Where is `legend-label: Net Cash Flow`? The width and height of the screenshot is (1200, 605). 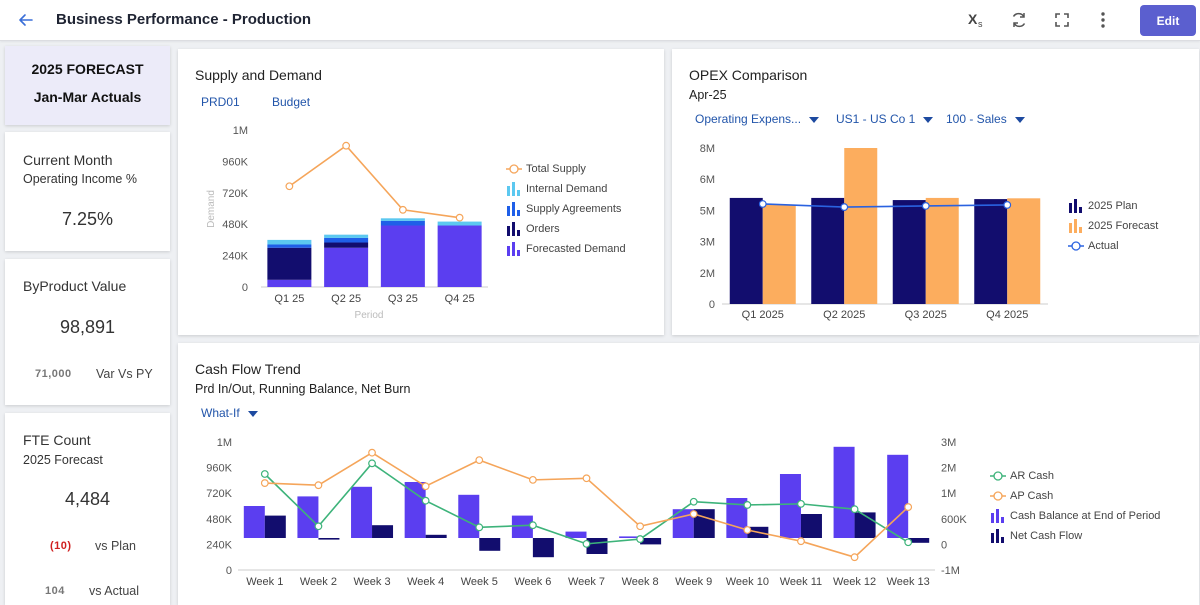 legend-label: Net Cash Flow is located at coordinates (1046, 536).